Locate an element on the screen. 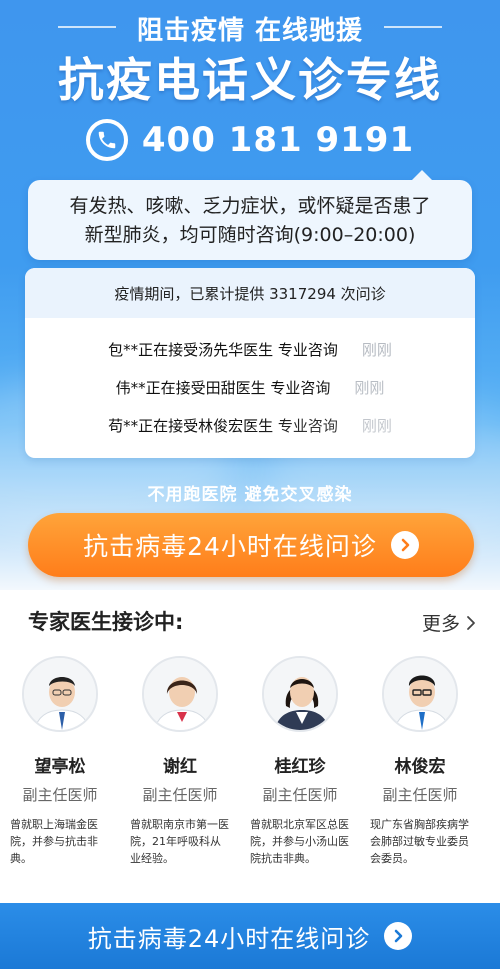 The image size is (500, 969). doctor-card: 桂红珍 副主任医师 曾就职北京军区总医院，并参与小汤山医院抗击非典。 is located at coordinates (300, 776).